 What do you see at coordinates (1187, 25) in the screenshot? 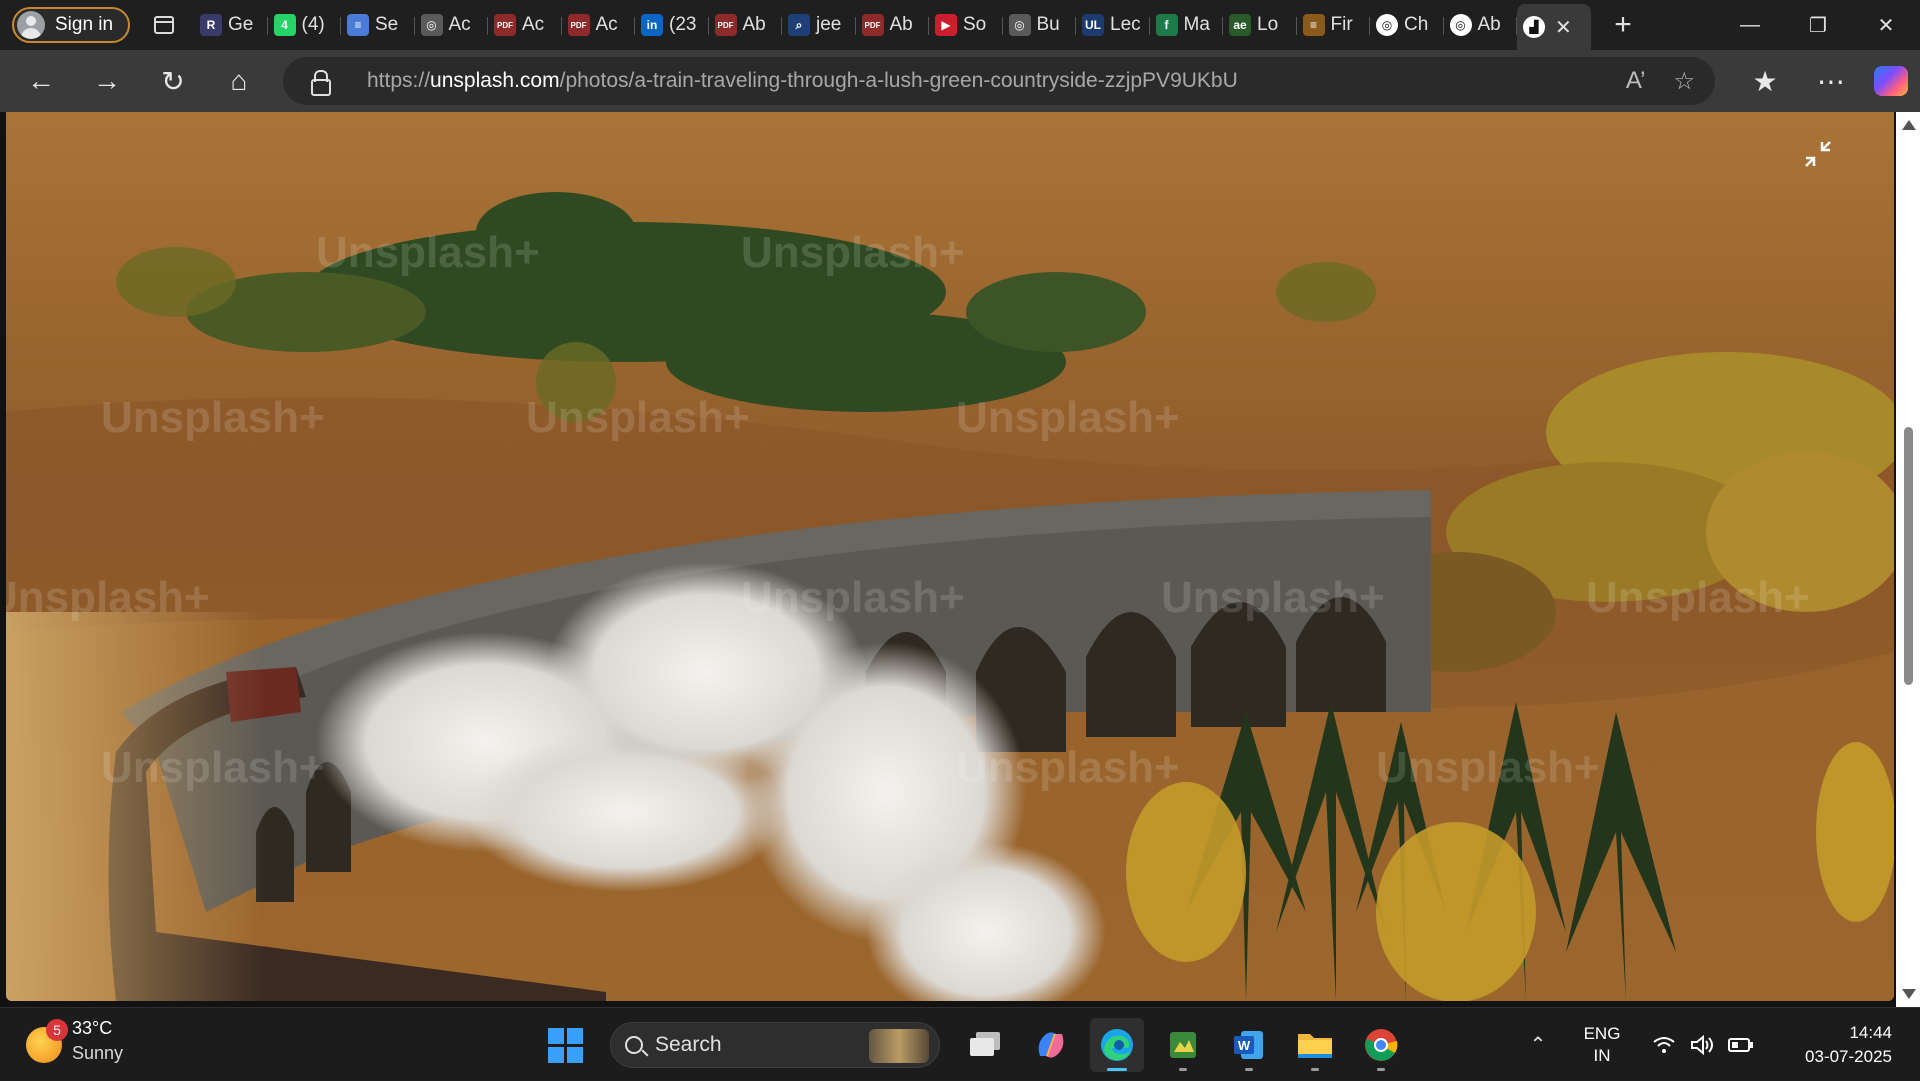
I see `tab: f Ma` at bounding box center [1187, 25].